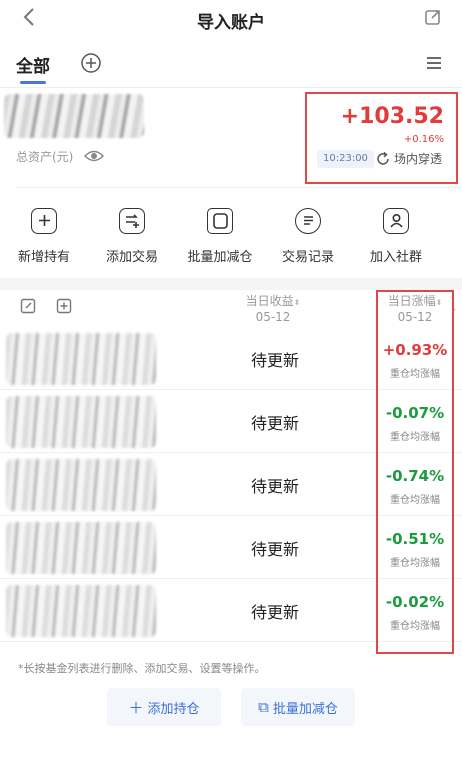  I want to click on column-daily-income: 当日收益⬍ 05-12, so click(273, 309).